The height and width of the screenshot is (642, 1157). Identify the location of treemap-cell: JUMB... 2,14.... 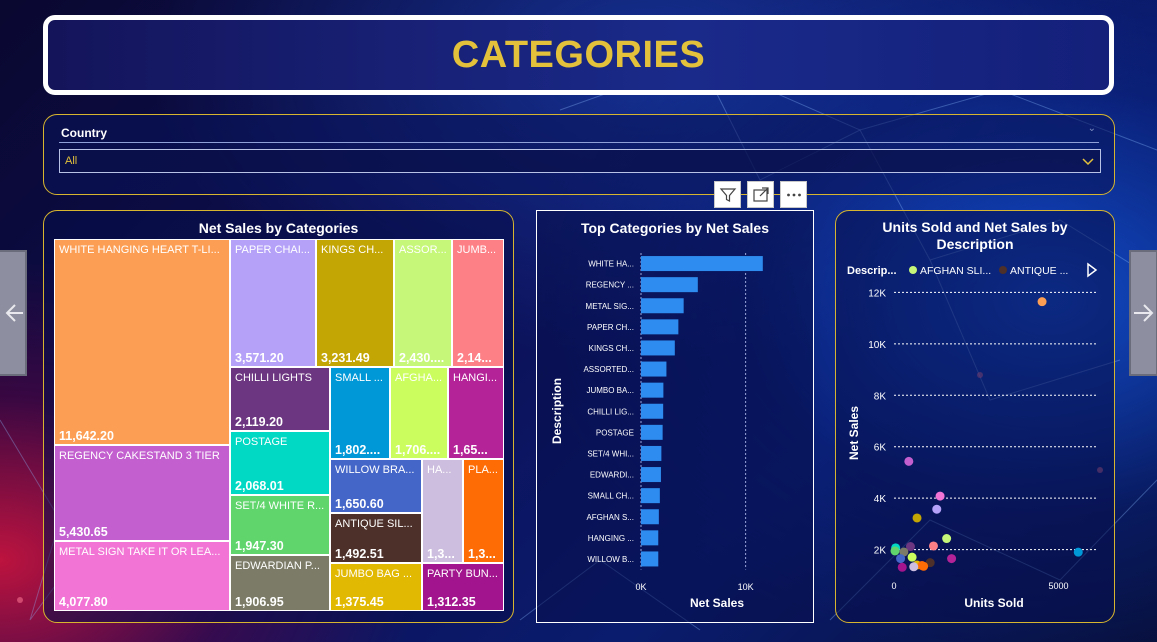
(478, 303).